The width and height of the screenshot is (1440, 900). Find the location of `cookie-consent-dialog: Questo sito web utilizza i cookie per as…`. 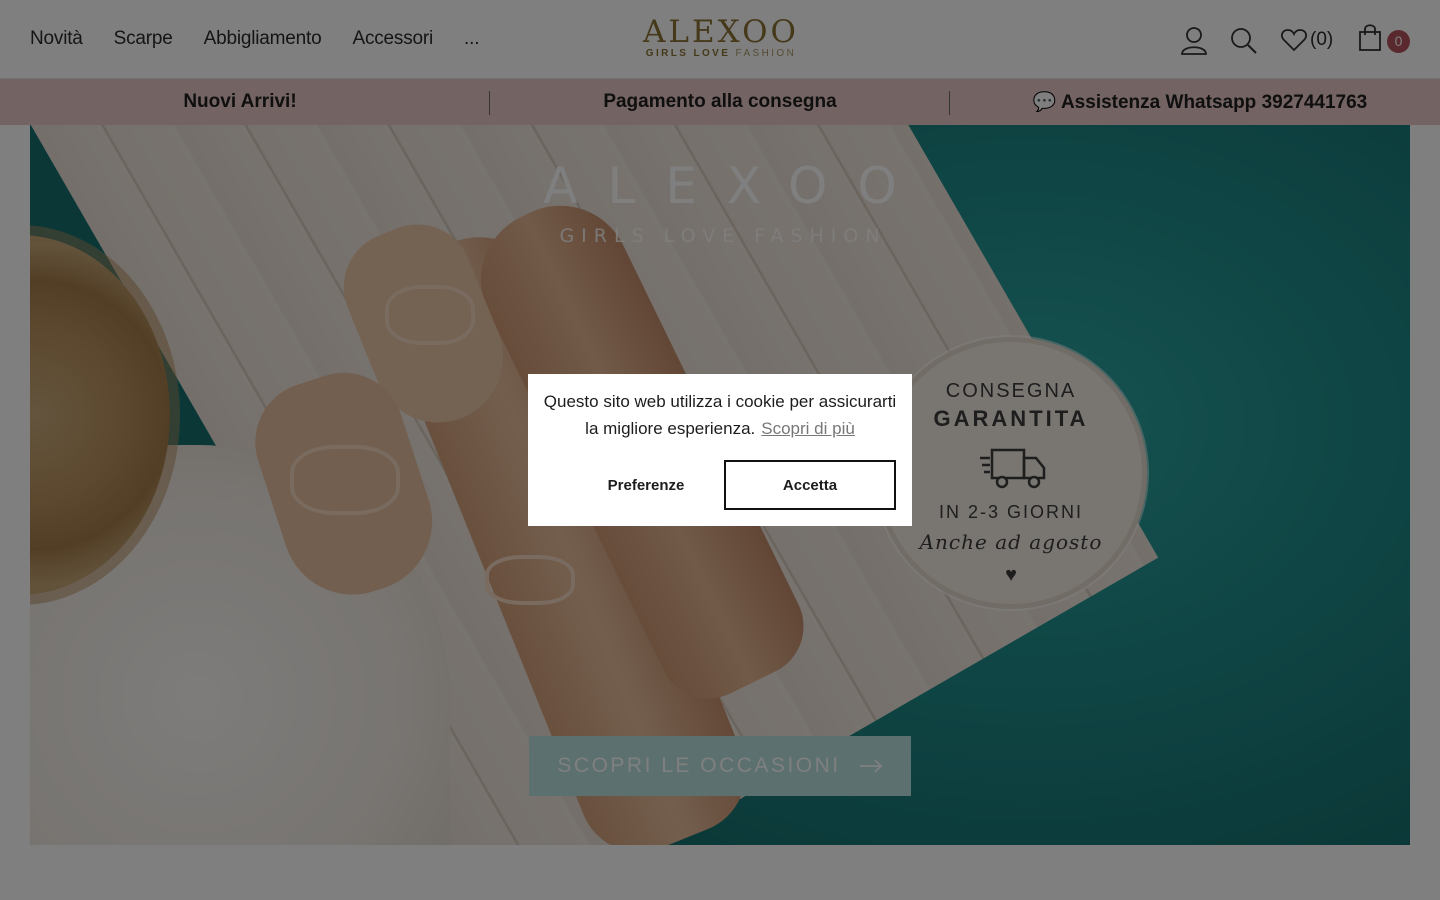

cookie-consent-dialog: Questo sito web utilizza i cookie per as… is located at coordinates (720, 450).